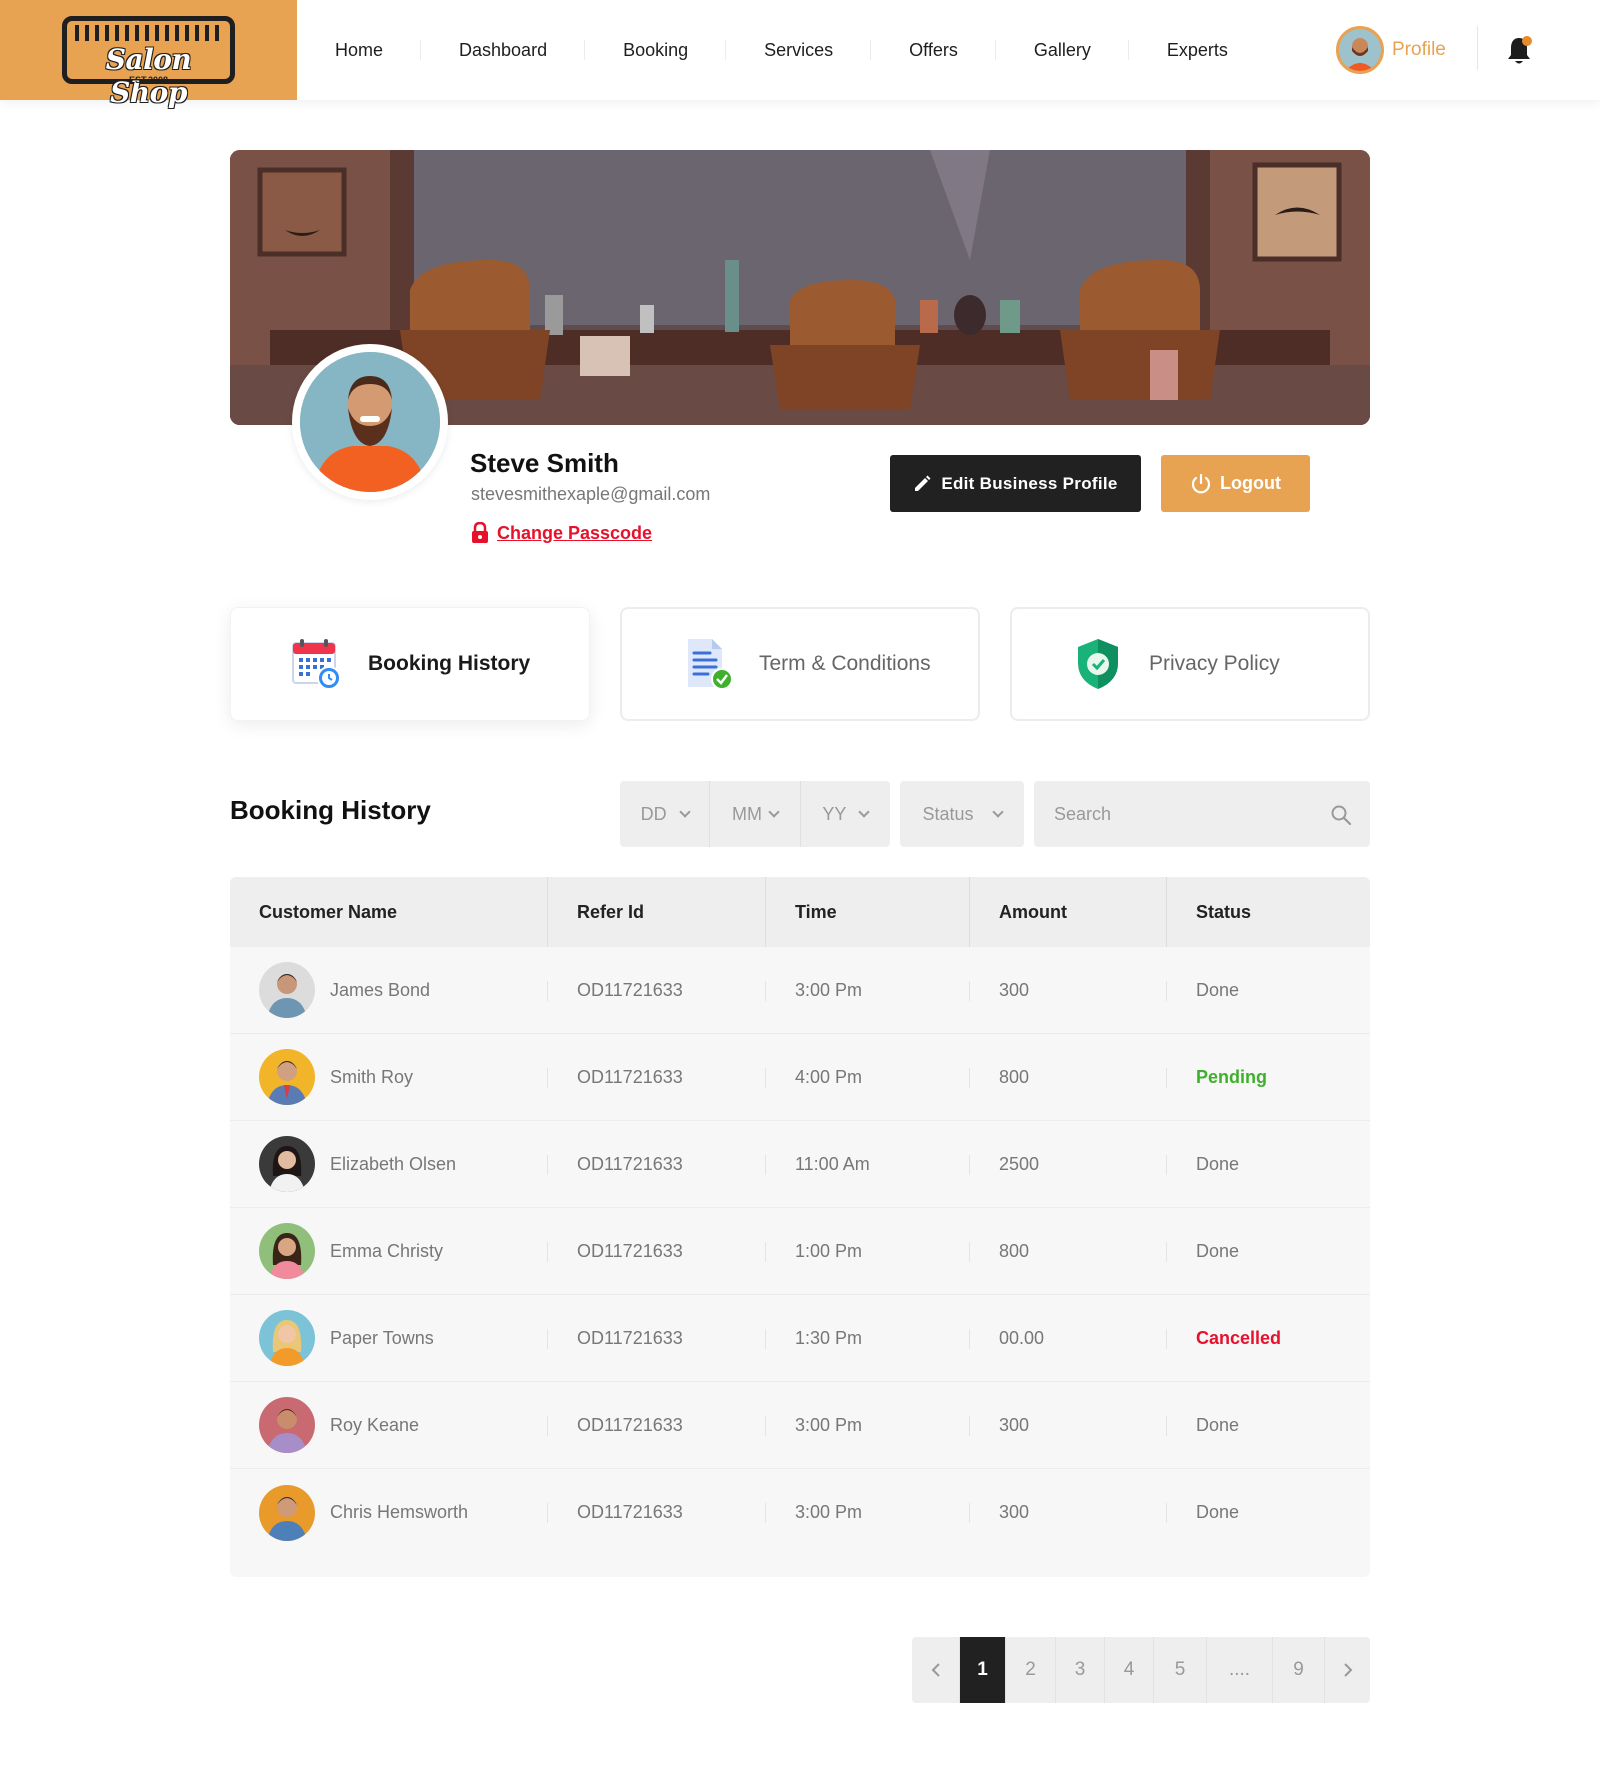  I want to click on brand-est: EST.2008, so click(148, 80).